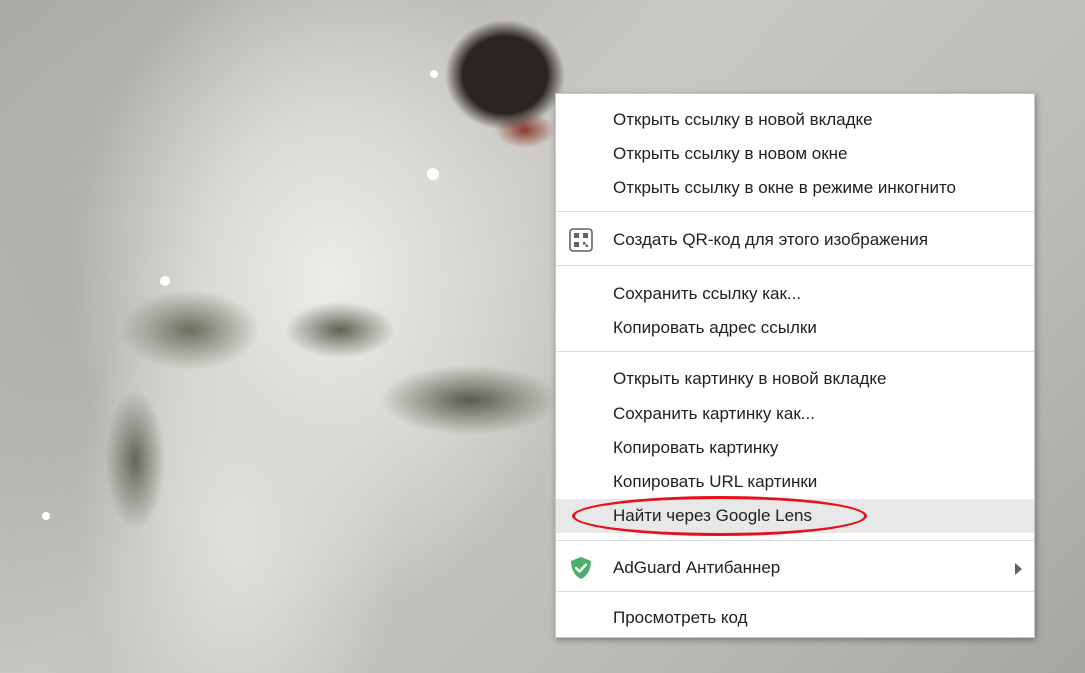 The height and width of the screenshot is (673, 1085). What do you see at coordinates (715, 481) in the screenshot?
I see `menu-item-label: Копировать URL картинки` at bounding box center [715, 481].